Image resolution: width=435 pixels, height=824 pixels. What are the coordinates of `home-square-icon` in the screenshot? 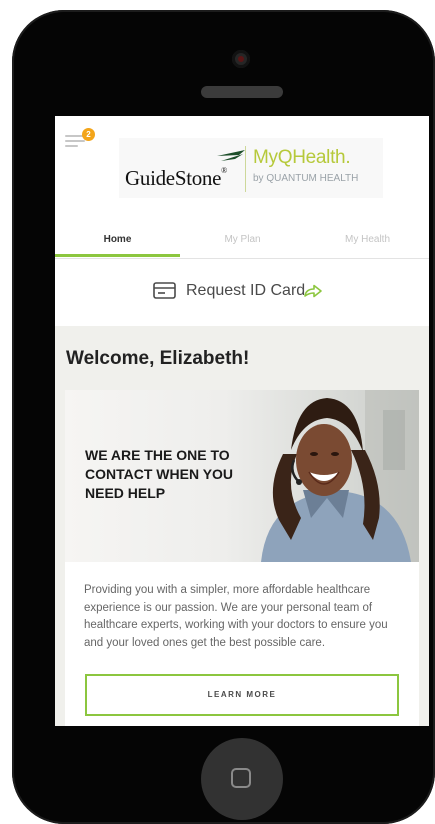 It's located at (241, 778).